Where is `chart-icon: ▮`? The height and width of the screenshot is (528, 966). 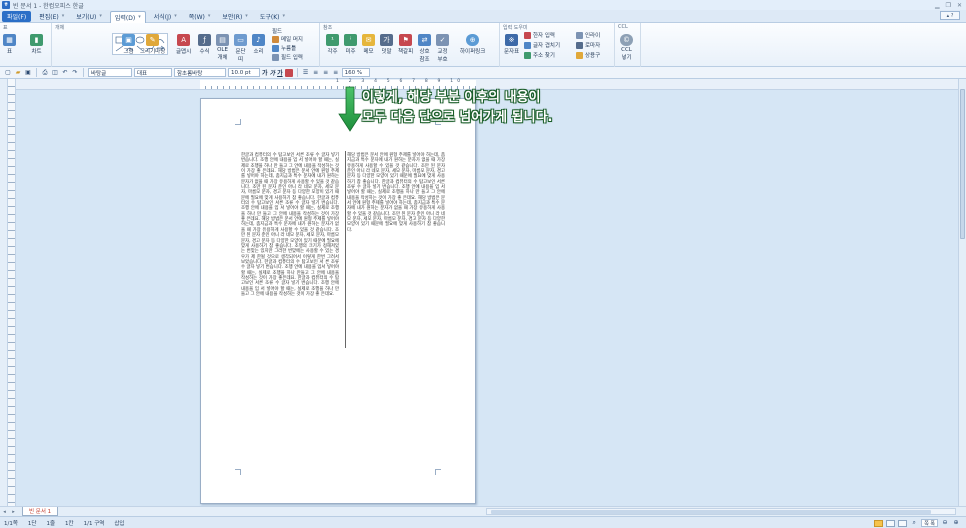 chart-icon: ▮ is located at coordinates (36, 40).